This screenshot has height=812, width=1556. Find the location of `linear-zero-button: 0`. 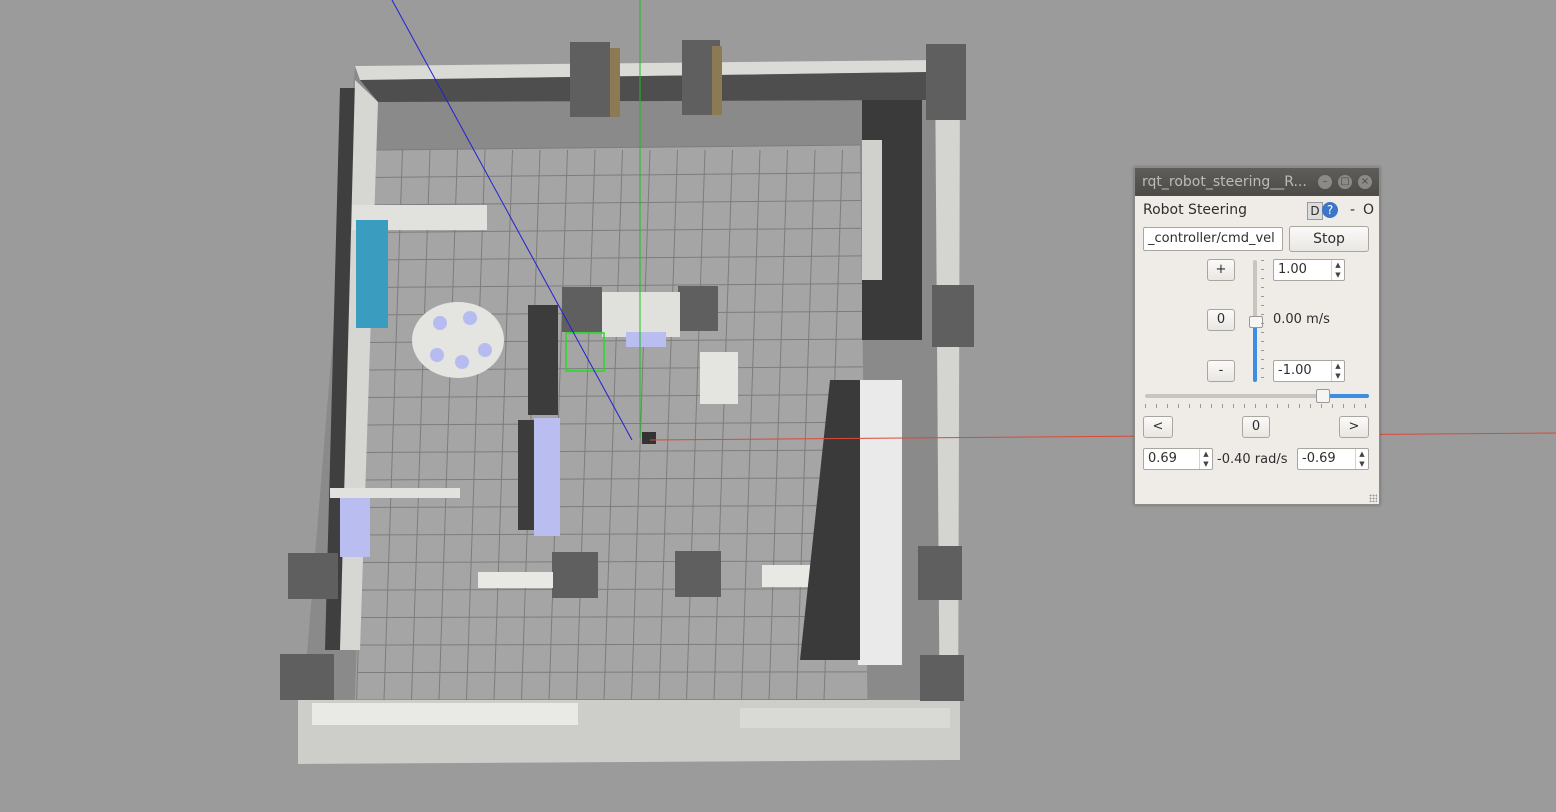

linear-zero-button: 0 is located at coordinates (1221, 320).